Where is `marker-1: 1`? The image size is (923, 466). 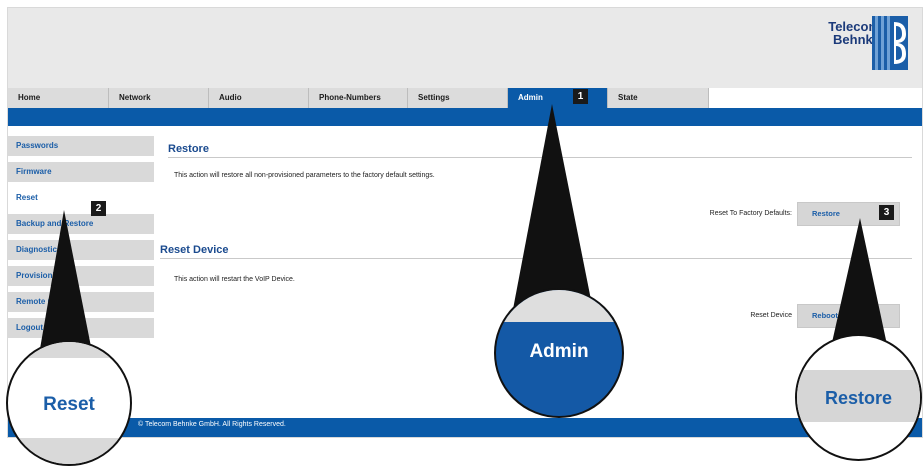
marker-1: 1 is located at coordinates (580, 96).